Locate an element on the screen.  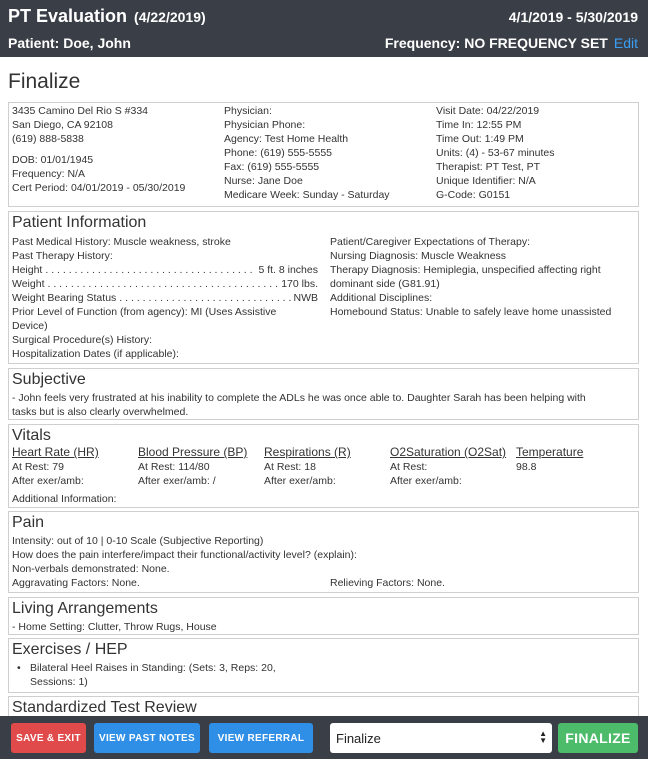
subjective-line-2: tasks but is also clearly overwhelmed. is located at coordinates (100, 412).